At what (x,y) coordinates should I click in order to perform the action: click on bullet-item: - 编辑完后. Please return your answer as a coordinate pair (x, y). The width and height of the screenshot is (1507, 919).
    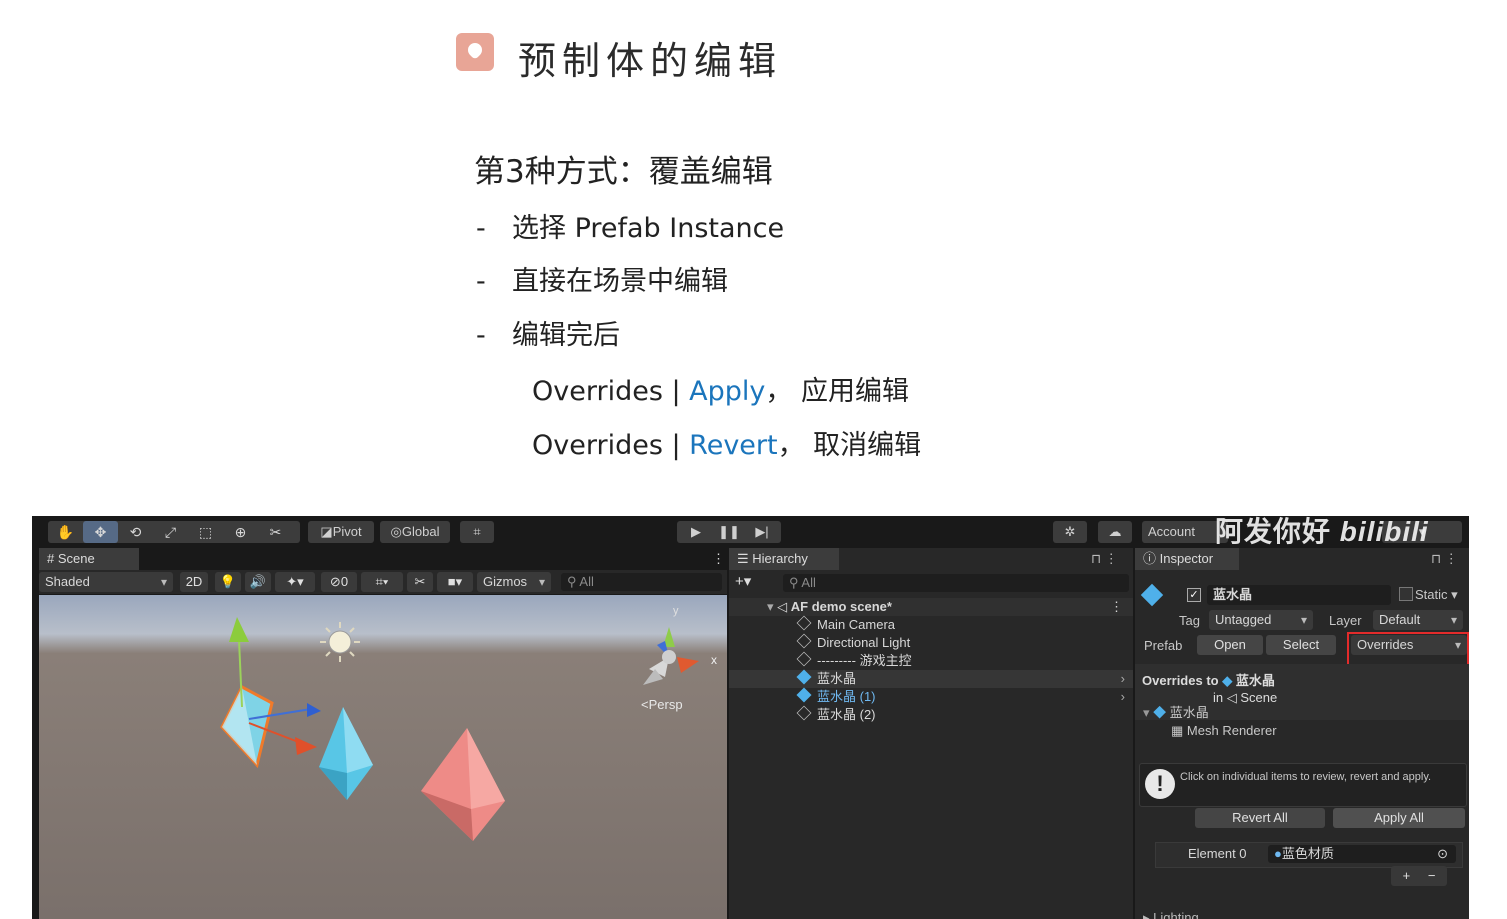
    Looking at the image, I should click on (548, 335).